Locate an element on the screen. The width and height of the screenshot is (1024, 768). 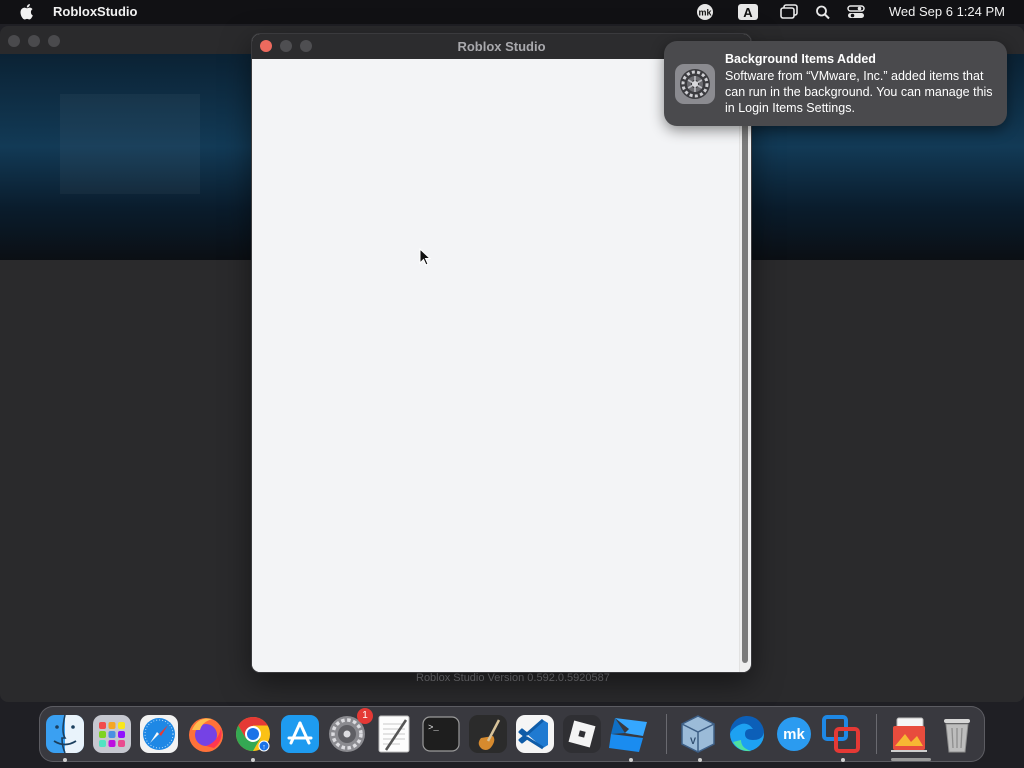
notification-badge: 1 is located at coordinates (365, 716).